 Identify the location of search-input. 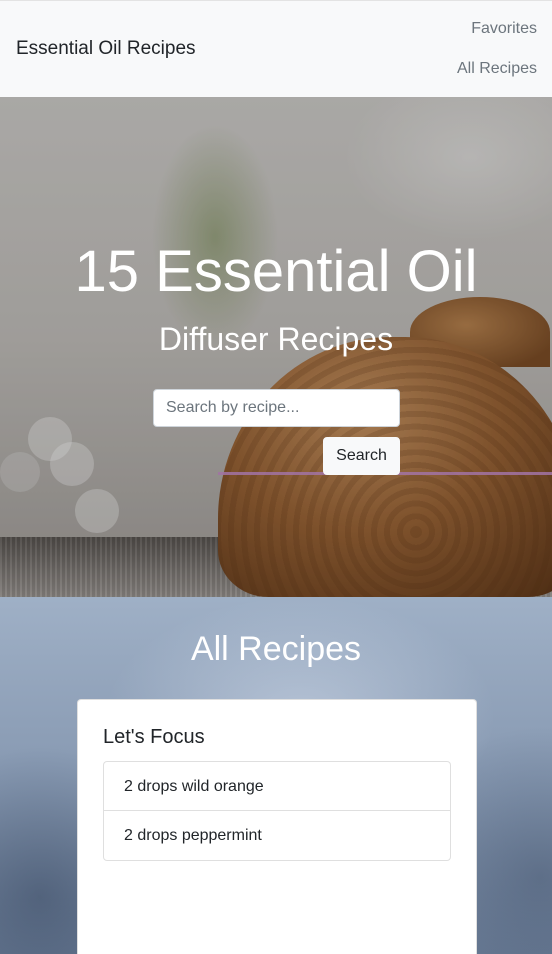
(276, 408).